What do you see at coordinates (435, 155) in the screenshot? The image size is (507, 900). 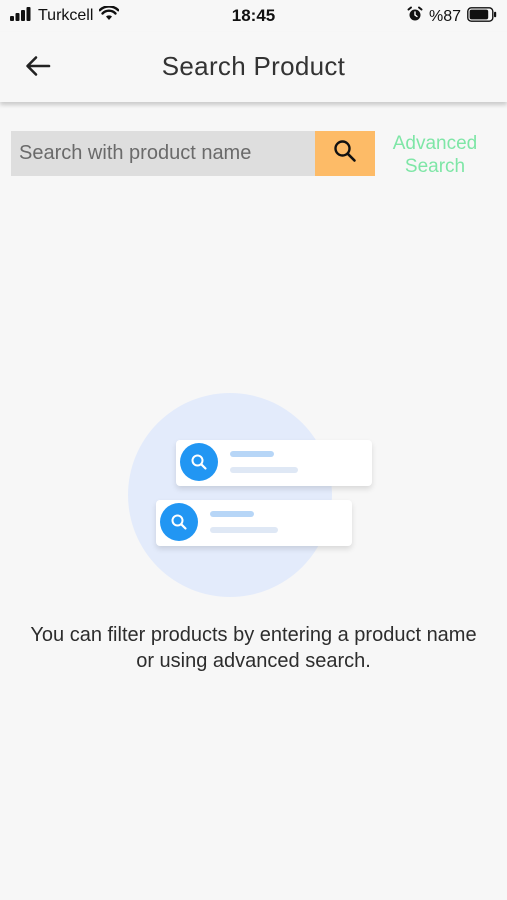 I see `advanced-search-link: Advanced Search` at bounding box center [435, 155].